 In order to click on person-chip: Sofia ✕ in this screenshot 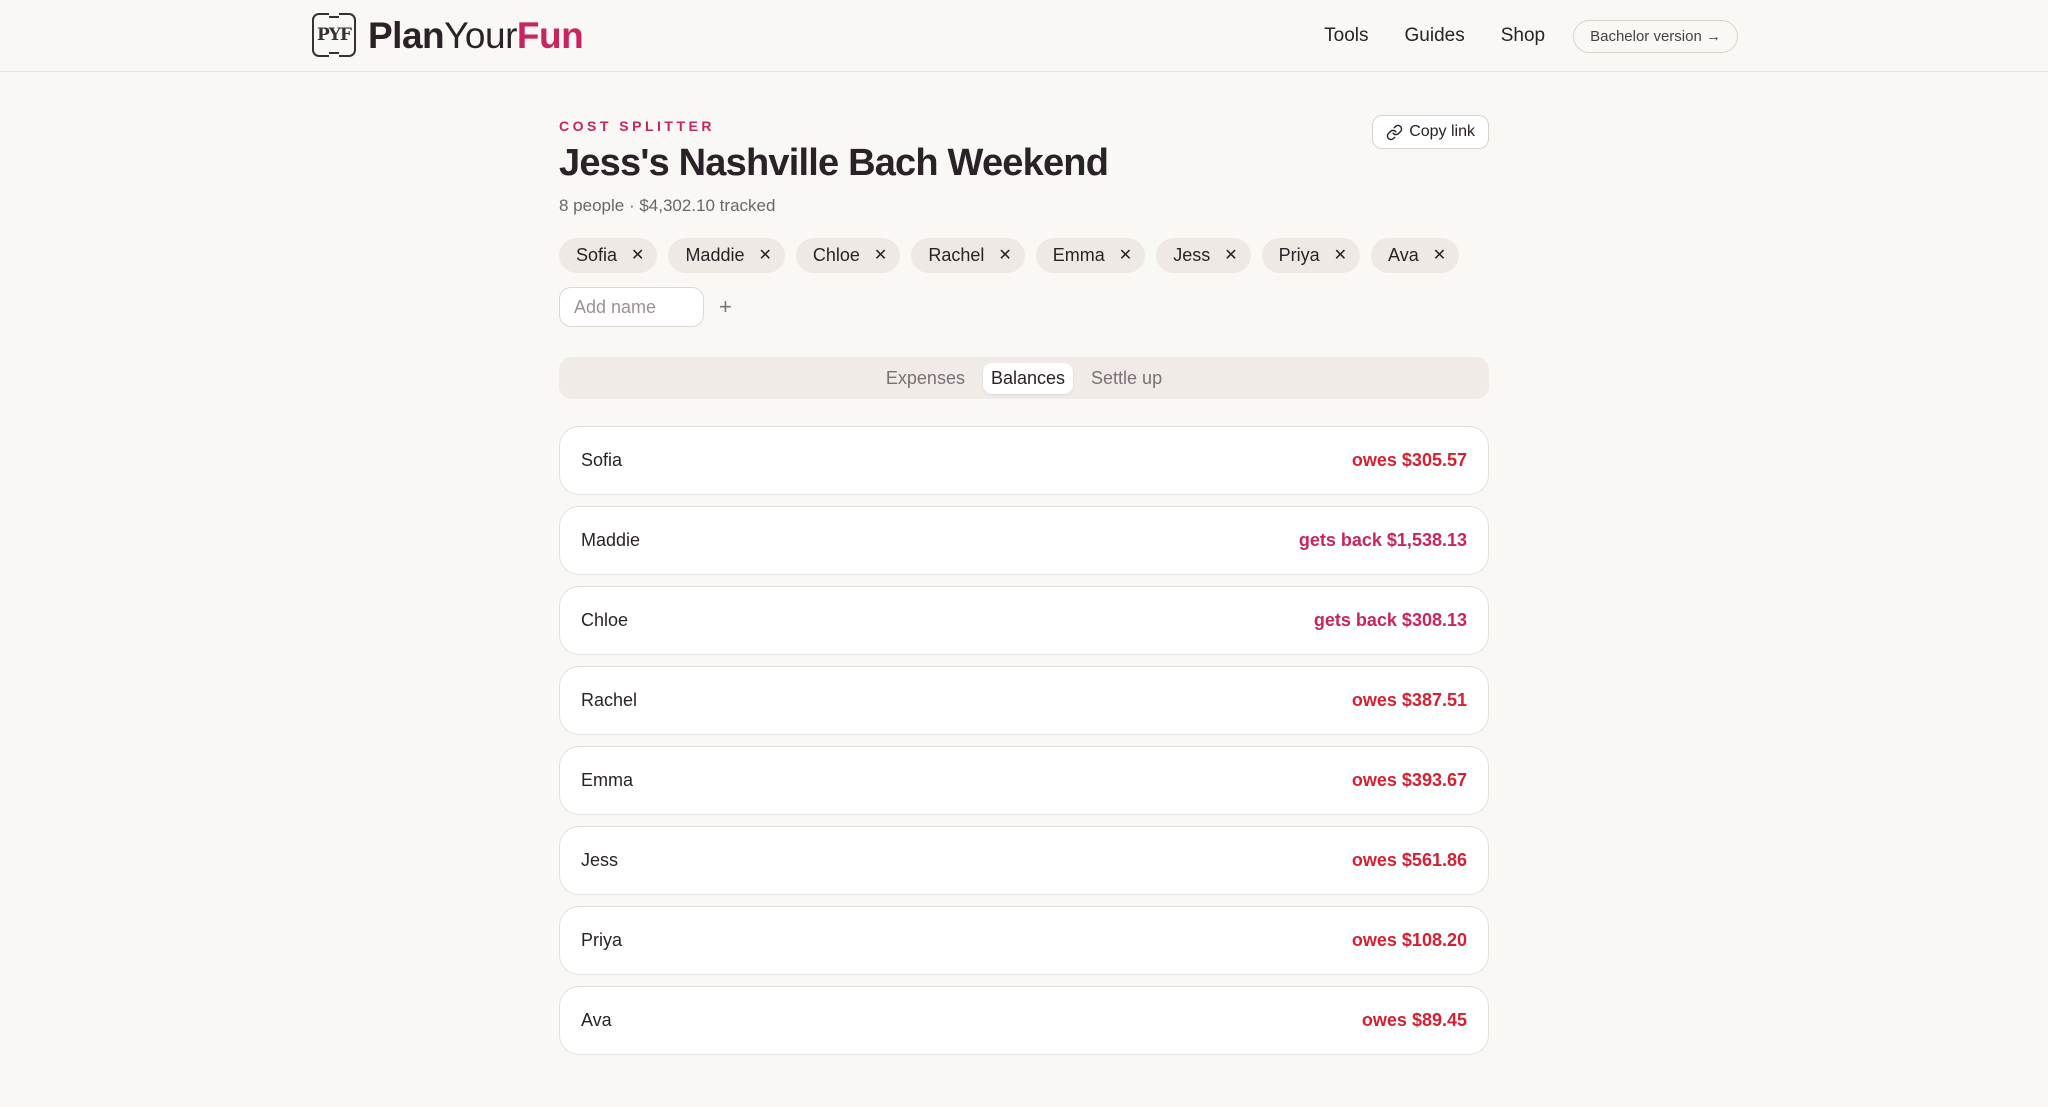, I will do `click(608, 255)`.